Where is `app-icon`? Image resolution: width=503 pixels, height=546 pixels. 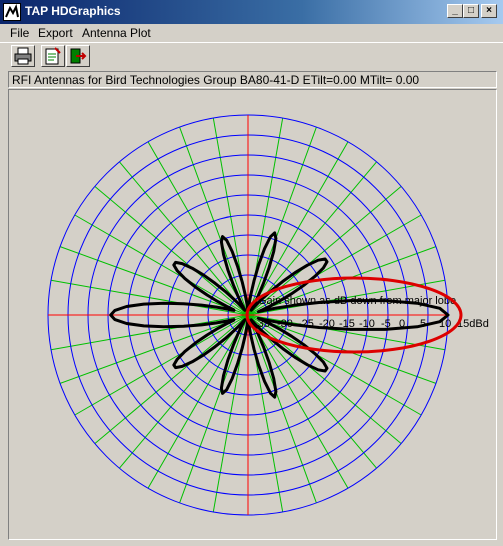 app-icon is located at coordinates (12, 12).